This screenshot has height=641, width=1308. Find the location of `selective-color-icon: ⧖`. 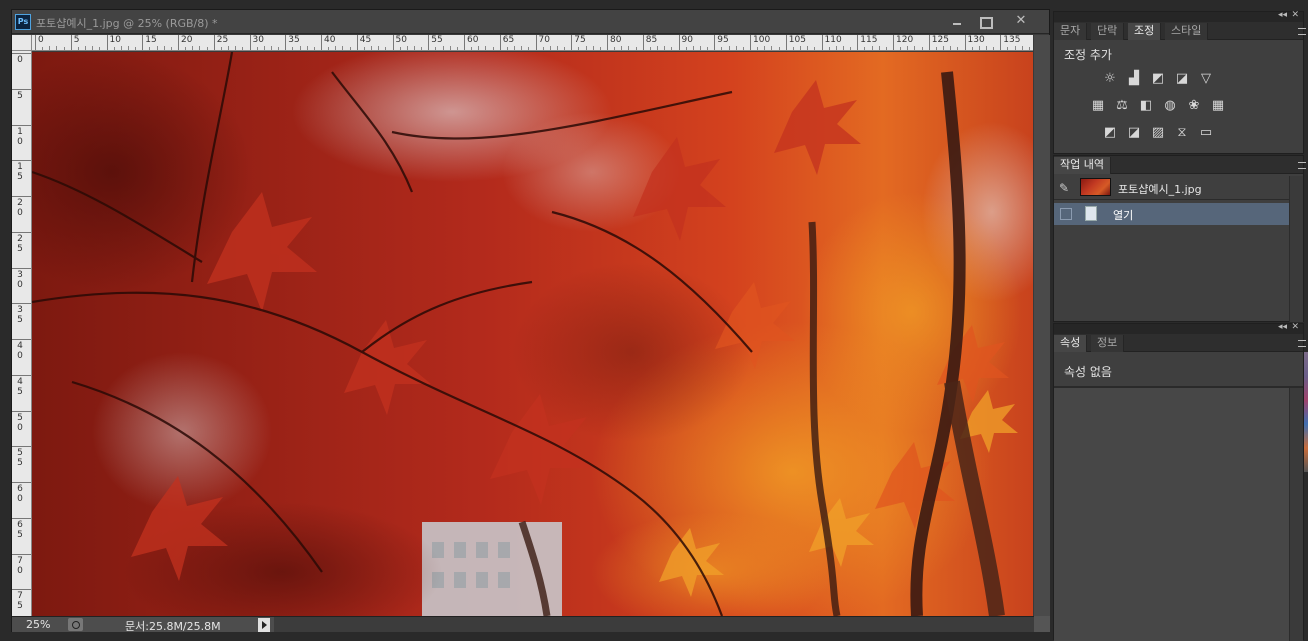

selective-color-icon: ⧖ is located at coordinates (1182, 133).